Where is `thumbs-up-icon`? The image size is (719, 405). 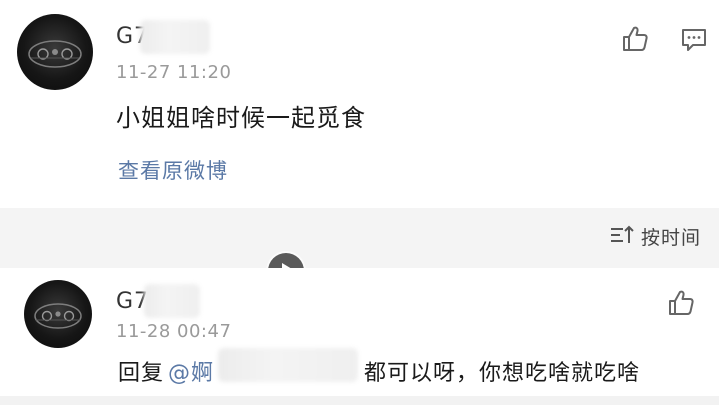 thumbs-up-icon is located at coordinates (635, 41).